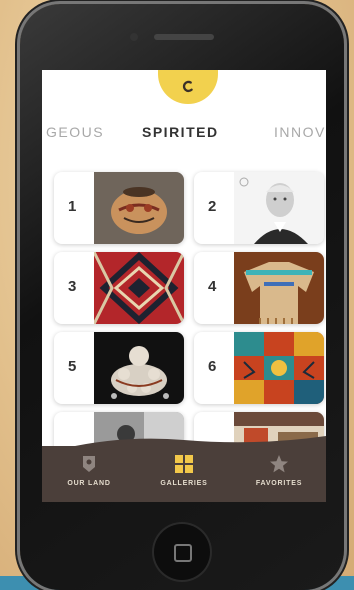  What do you see at coordinates (184, 464) in the screenshot?
I see `grid-icon` at bounding box center [184, 464].